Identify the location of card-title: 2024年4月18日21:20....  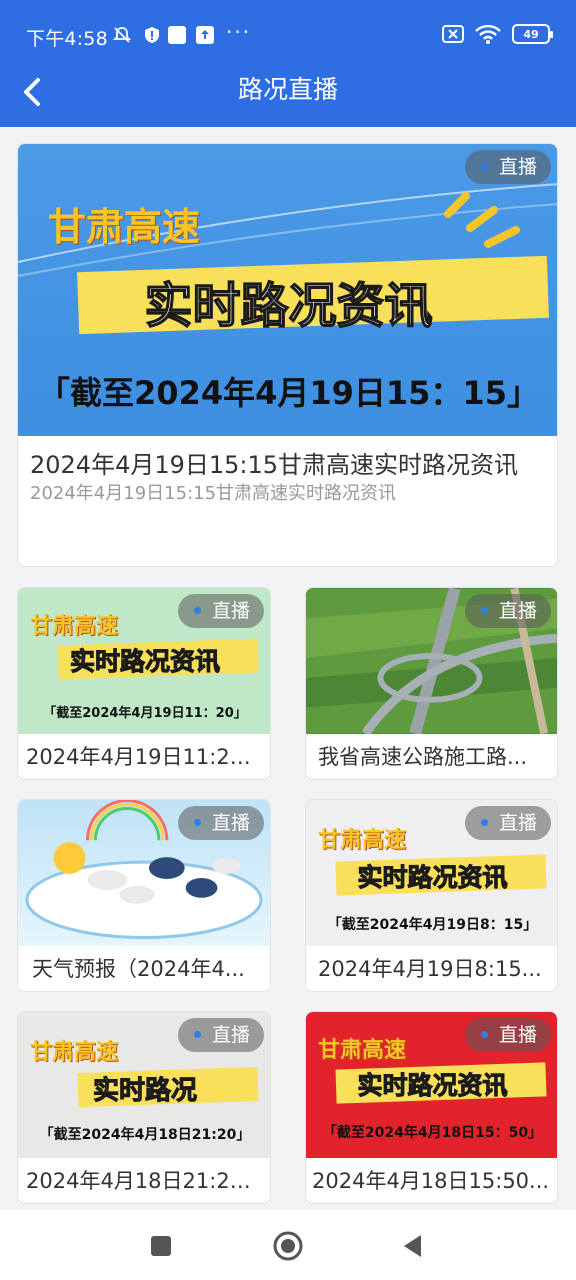
(145, 1181).